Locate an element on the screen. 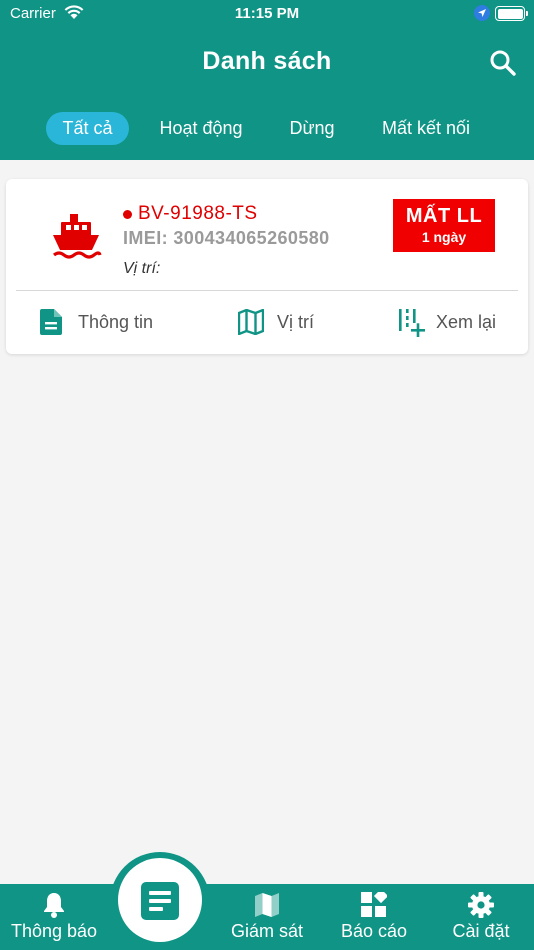  nav-settings-label: Cài đặt is located at coordinates (481, 931).